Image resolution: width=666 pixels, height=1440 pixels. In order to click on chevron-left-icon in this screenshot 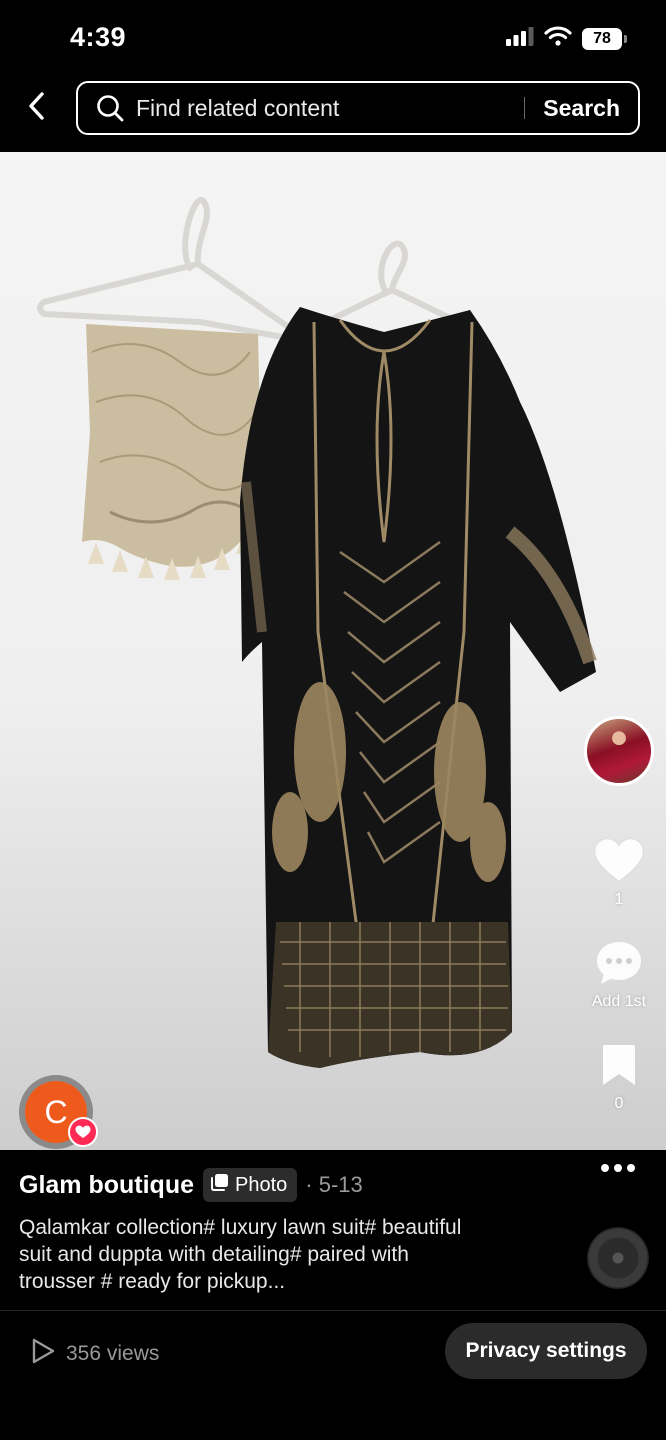, I will do `click(36, 108)`.